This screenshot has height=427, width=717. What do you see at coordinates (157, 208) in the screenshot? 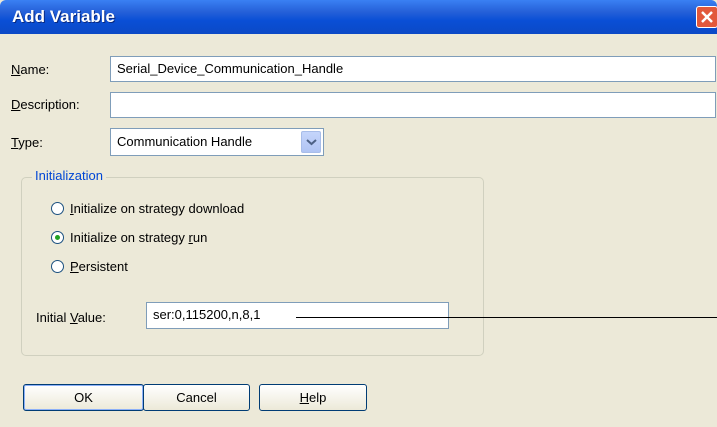
I see `radio-label: Initialize on strategy download` at bounding box center [157, 208].